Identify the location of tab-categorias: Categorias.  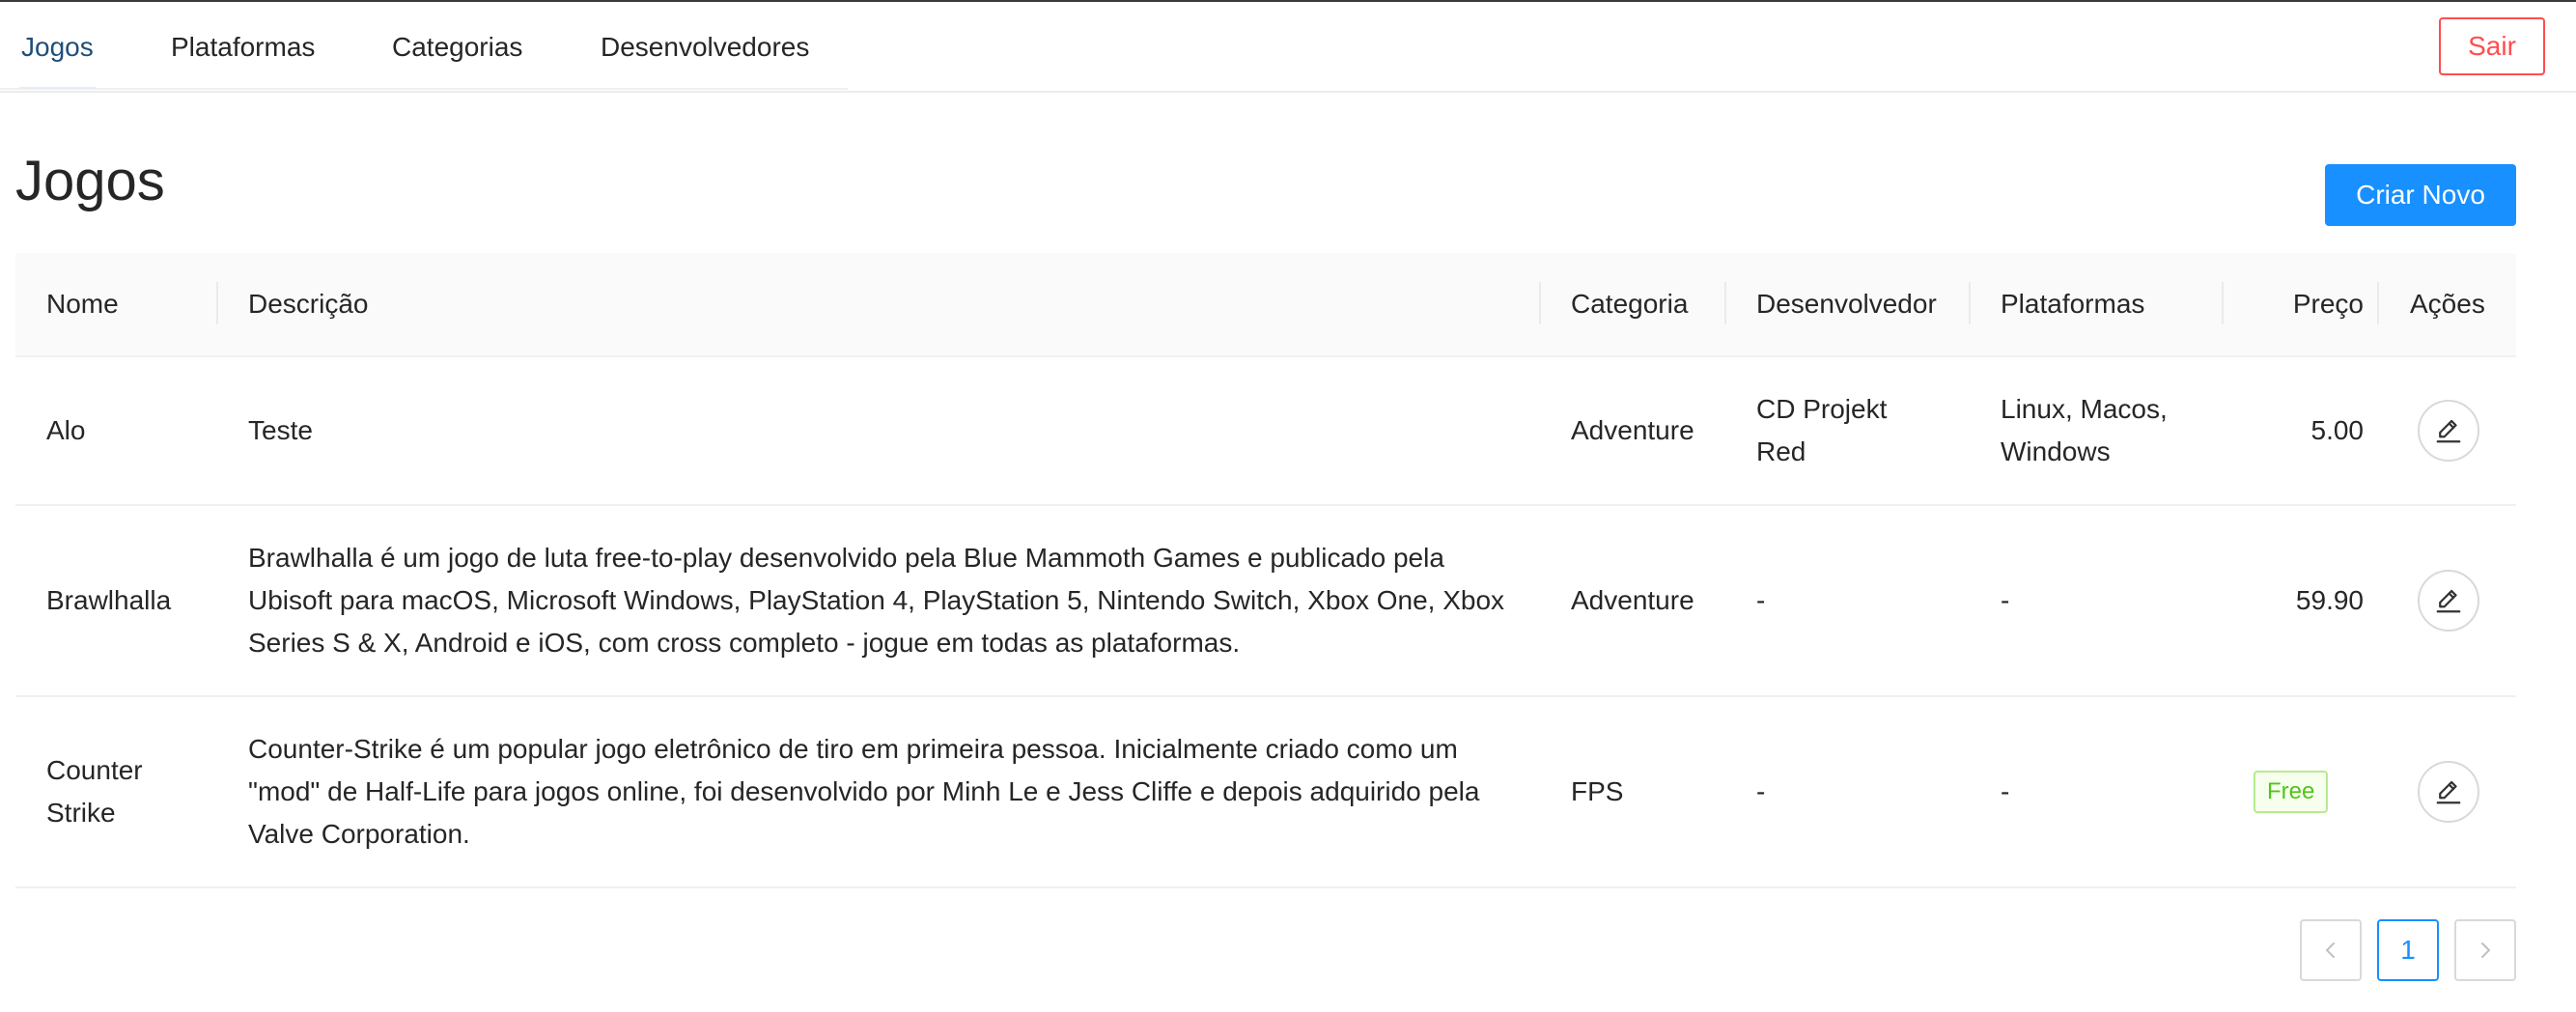
(457, 46).